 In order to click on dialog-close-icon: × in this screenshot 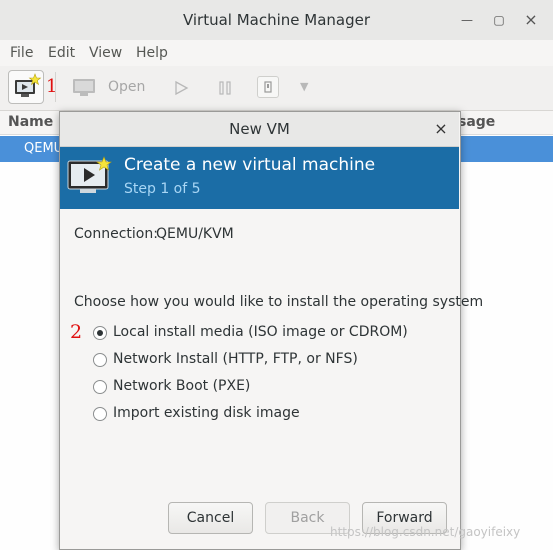, I will do `click(441, 129)`.